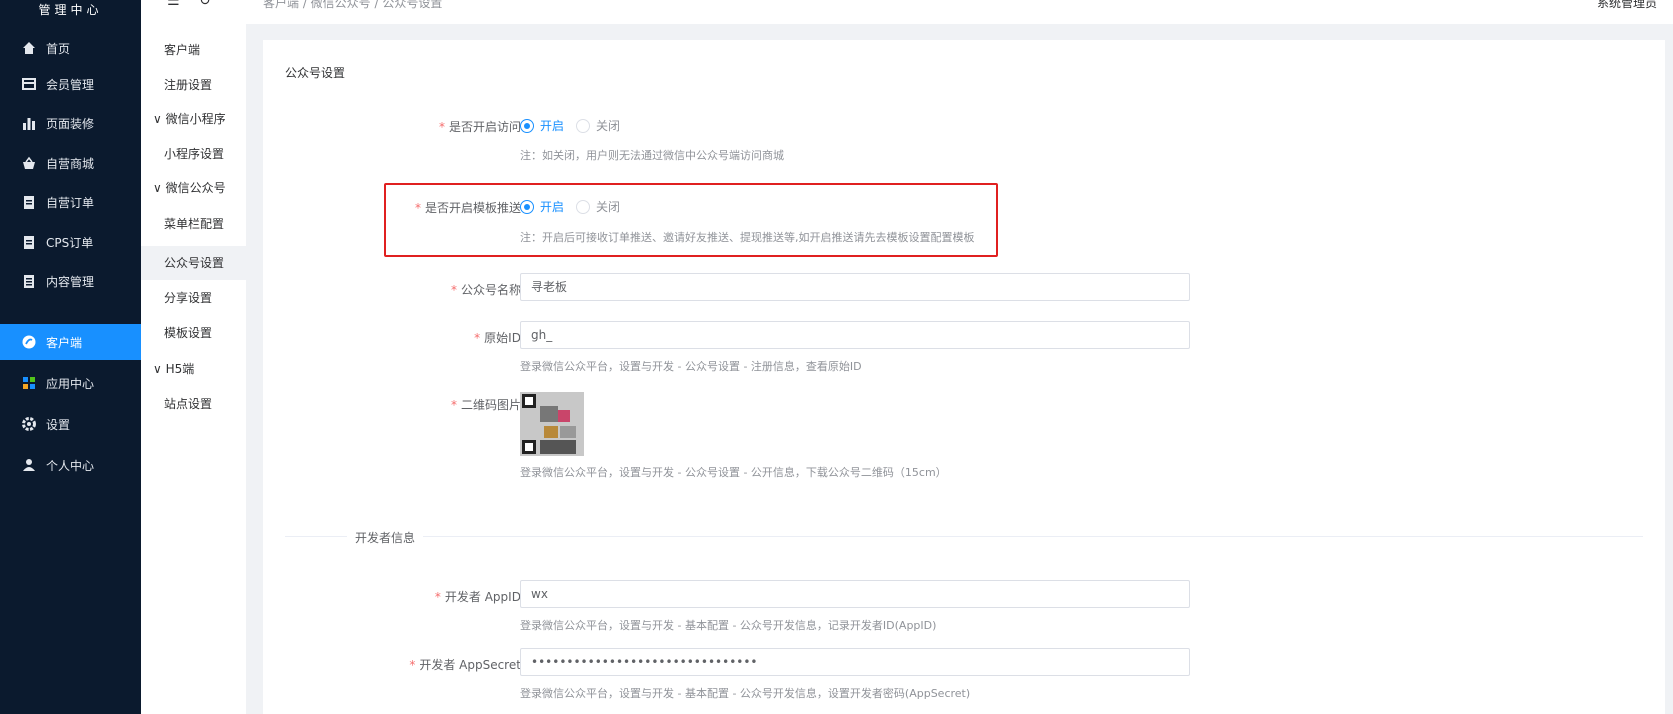 The width and height of the screenshot is (1673, 714). I want to click on access-hint: 注：如关闭，用户则无法通过微信中公众号端访问商城, so click(652, 155).